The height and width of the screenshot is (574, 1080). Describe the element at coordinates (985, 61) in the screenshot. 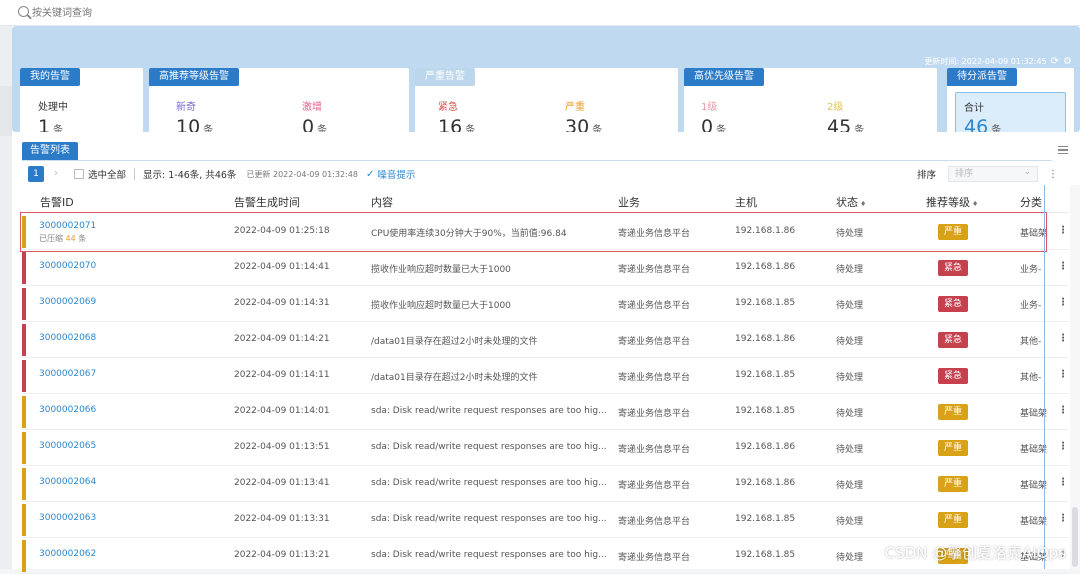

I see `update-time-label: 更新时间: 2022-04-09 01:32:45` at that location.